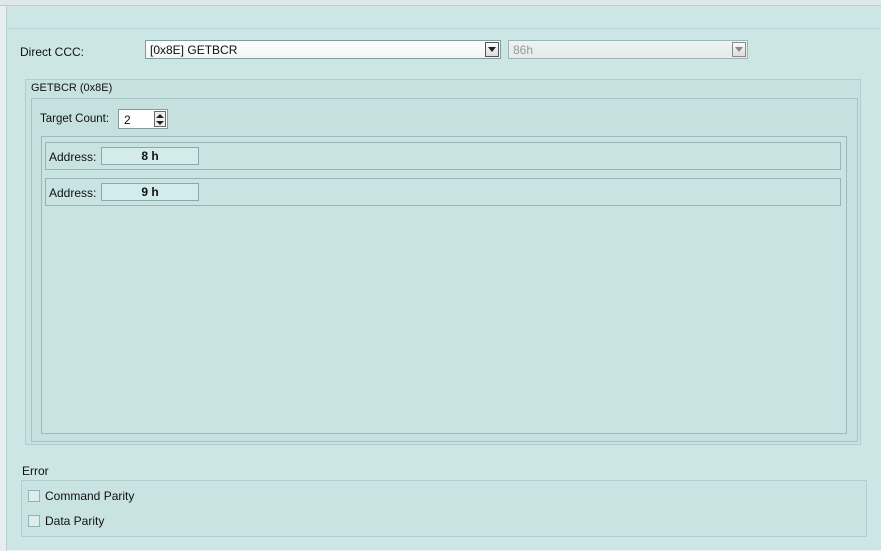 The width and height of the screenshot is (881, 551). Describe the element at coordinates (160, 123) in the screenshot. I see `spin-down-icon` at that location.